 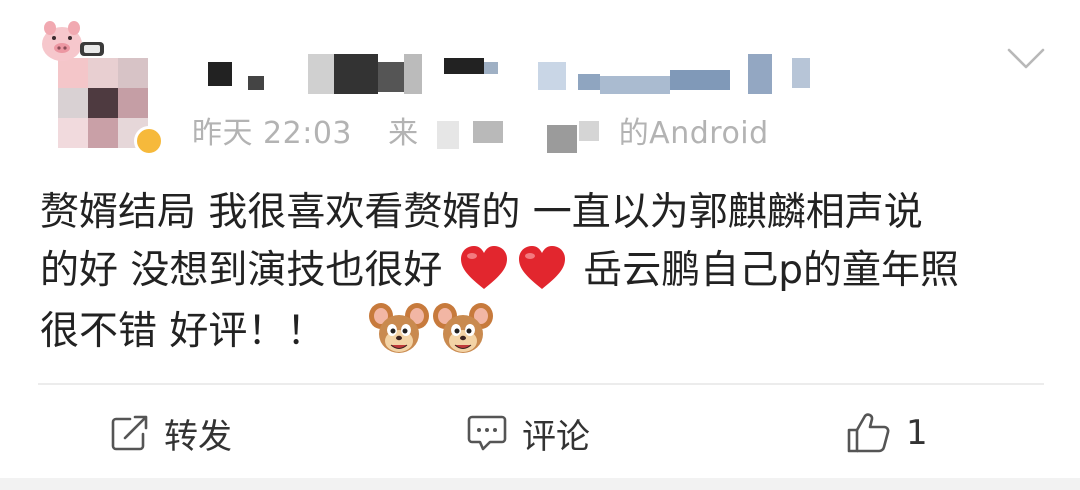 What do you see at coordinates (100, 87) in the screenshot?
I see `avatar` at bounding box center [100, 87].